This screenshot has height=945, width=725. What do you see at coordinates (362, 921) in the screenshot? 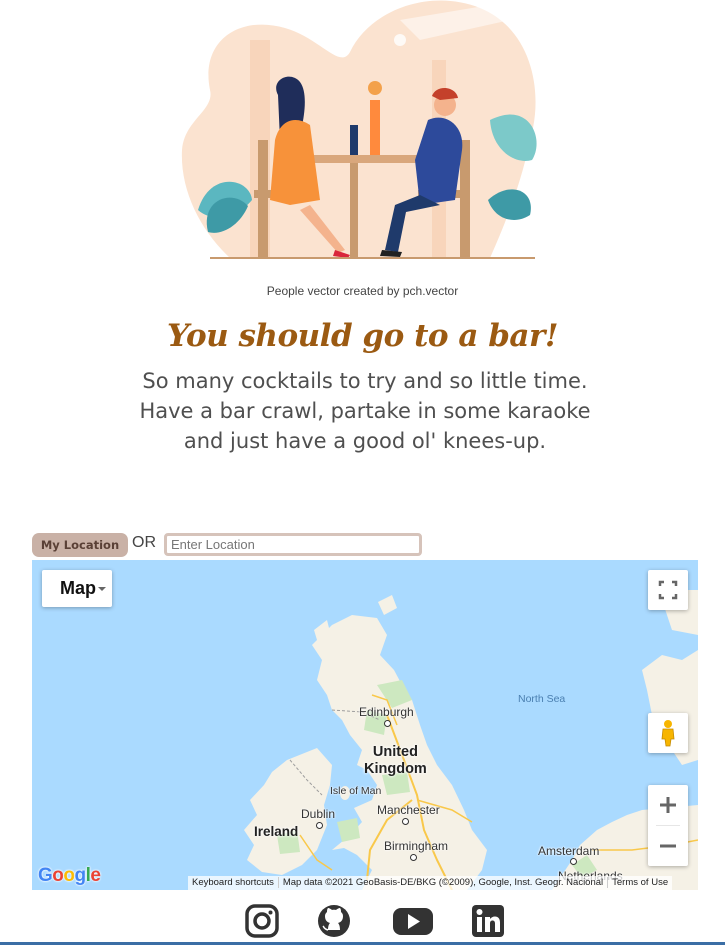
I see `social-links` at bounding box center [362, 921].